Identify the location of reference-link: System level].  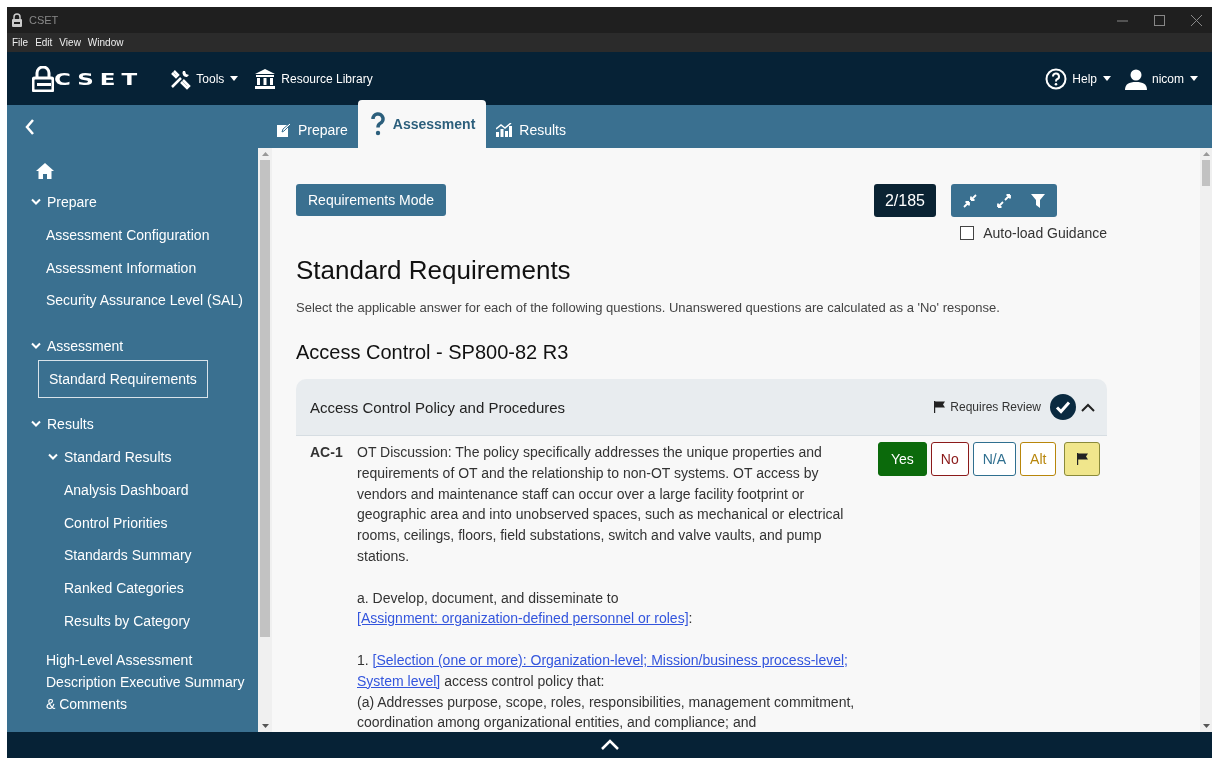
(399, 680).